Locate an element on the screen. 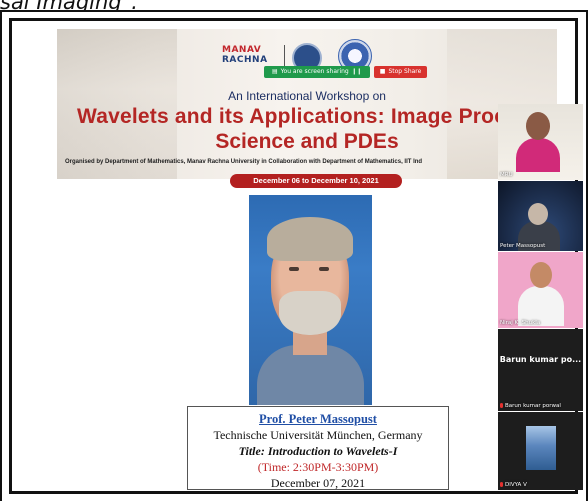 The width and height of the screenshot is (588, 503). participant-label: Peter Massopust is located at coordinates (523, 246).